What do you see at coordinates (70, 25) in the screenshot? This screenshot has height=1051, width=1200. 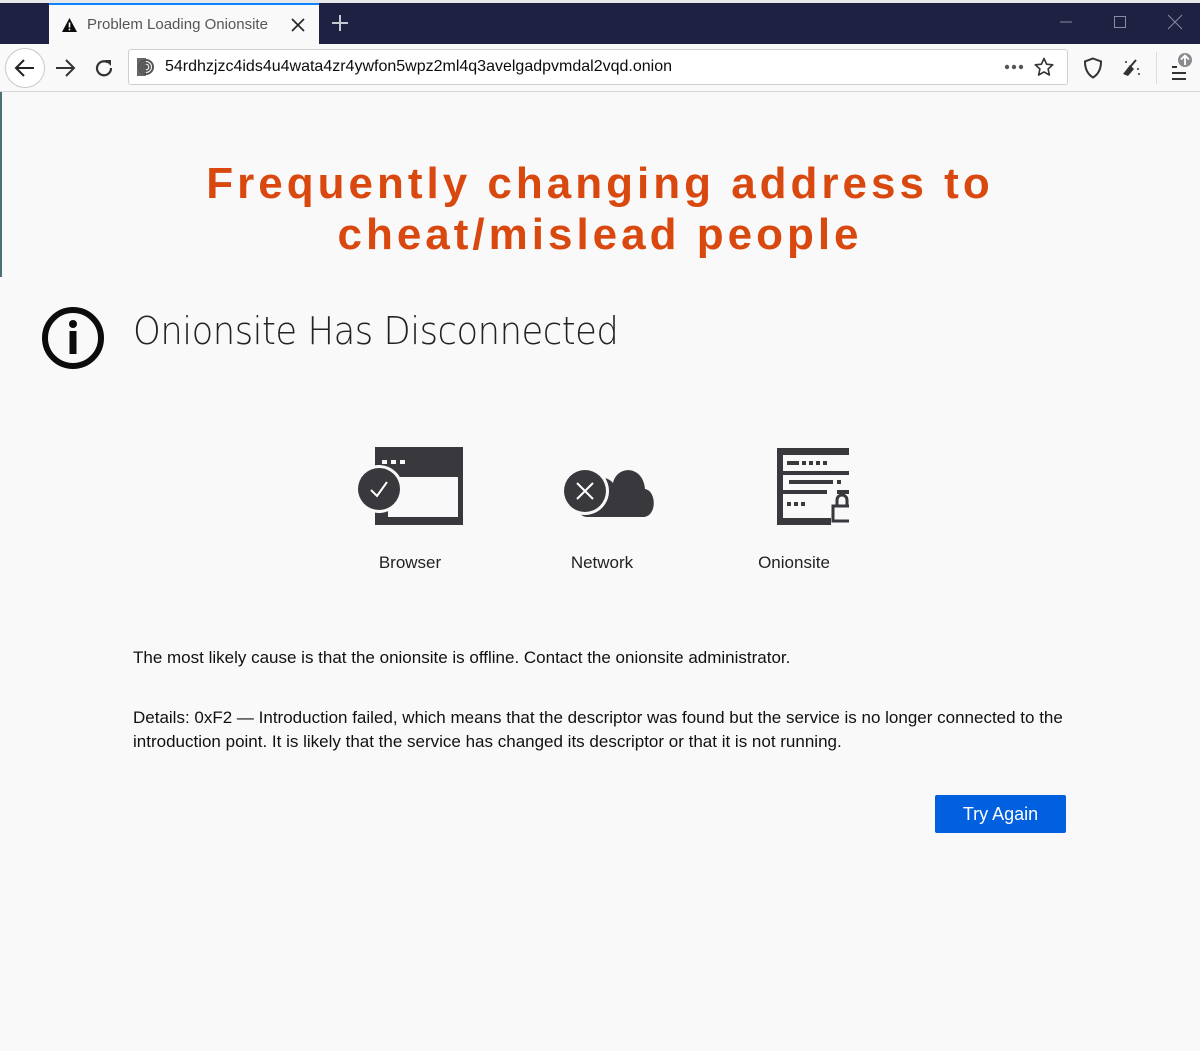 I see `warning-icon` at bounding box center [70, 25].